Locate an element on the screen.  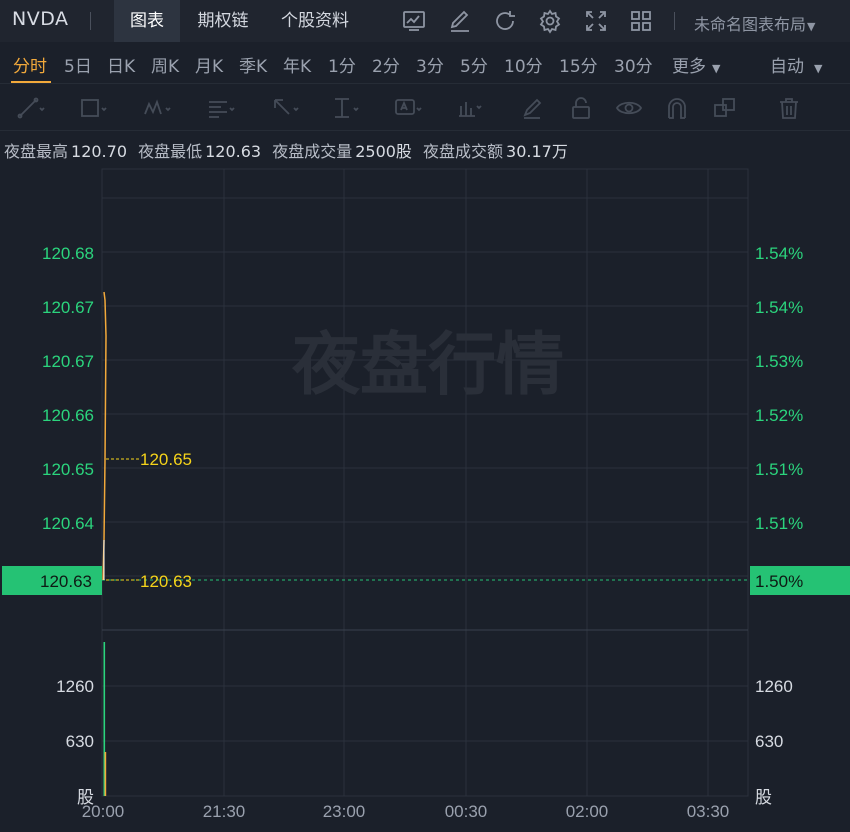
price-tick-left: 120.68 is located at coordinates (68, 253).